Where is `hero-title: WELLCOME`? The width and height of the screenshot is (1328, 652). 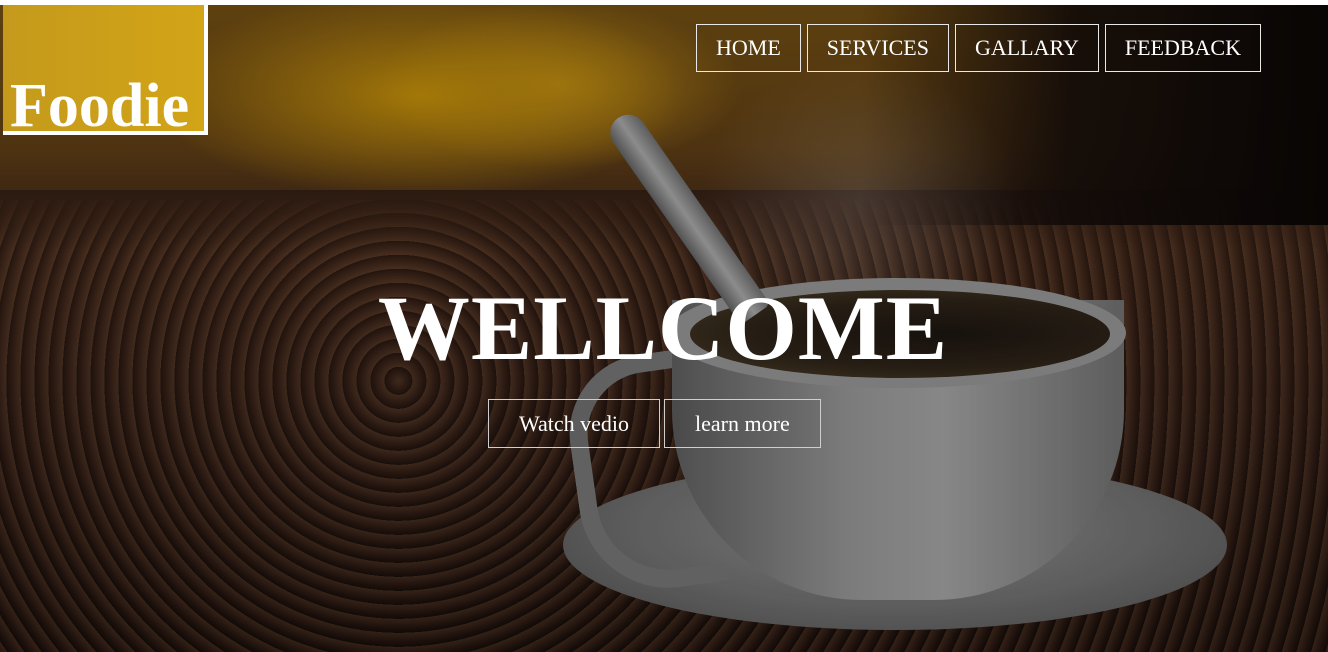 hero-title: WELLCOME is located at coordinates (664, 328).